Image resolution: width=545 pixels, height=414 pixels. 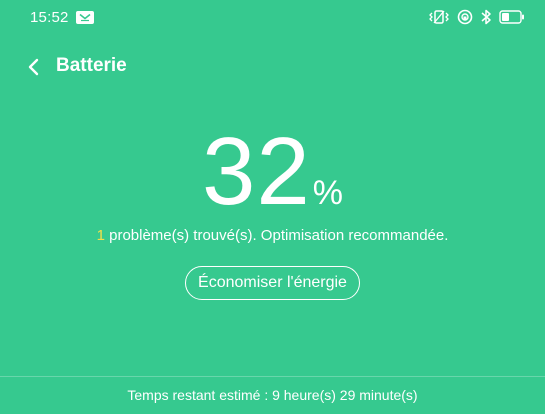 I want to click on page-title: Batterie, so click(x=91, y=65).